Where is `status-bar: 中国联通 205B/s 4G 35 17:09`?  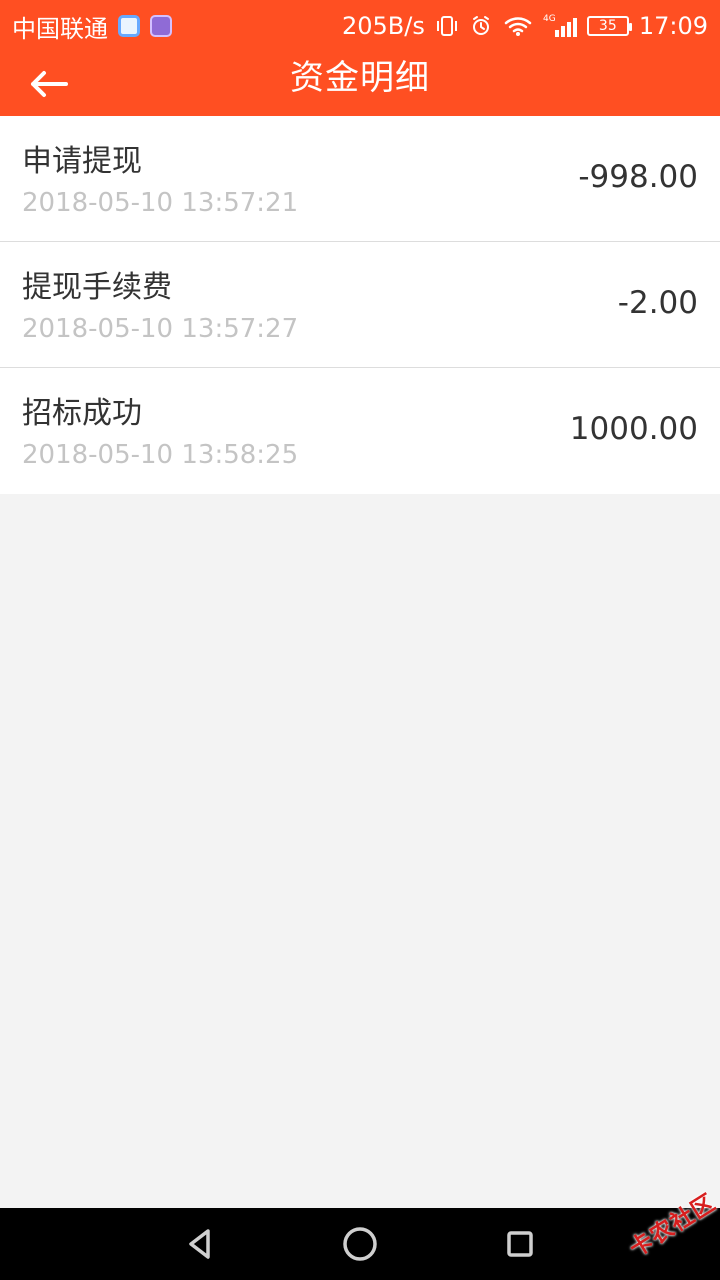 status-bar: 中国联通 205B/s 4G 35 17:09 is located at coordinates (360, 26).